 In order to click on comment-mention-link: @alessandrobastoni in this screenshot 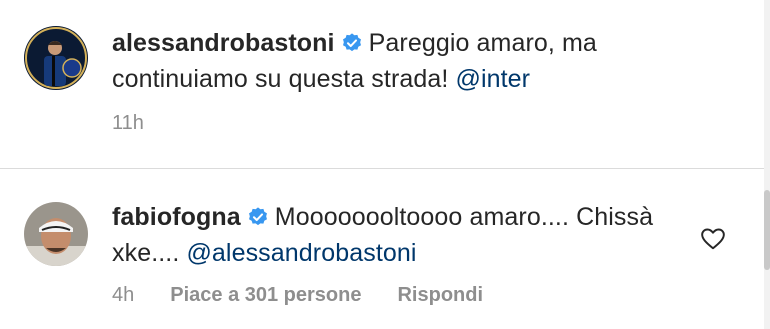, I will do `click(301, 253)`.